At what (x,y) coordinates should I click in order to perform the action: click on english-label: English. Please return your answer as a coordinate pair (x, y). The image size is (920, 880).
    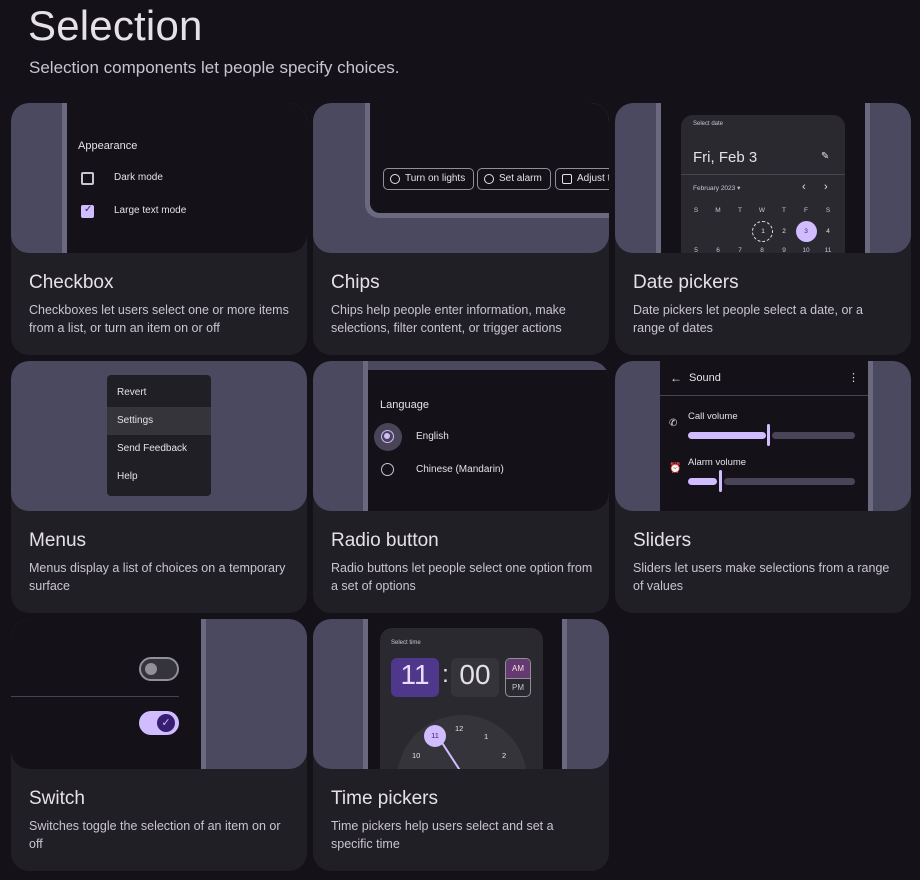
    Looking at the image, I should click on (432, 436).